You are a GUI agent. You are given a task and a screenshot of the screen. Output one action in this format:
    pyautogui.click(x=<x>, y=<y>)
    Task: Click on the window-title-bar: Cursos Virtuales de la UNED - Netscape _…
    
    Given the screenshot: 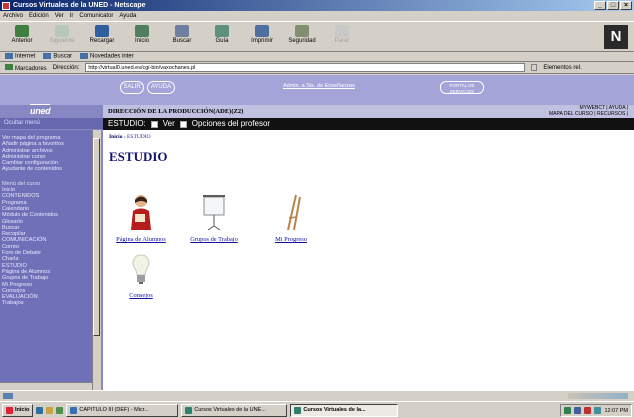 What is the action you would take?
    pyautogui.click(x=317, y=5)
    